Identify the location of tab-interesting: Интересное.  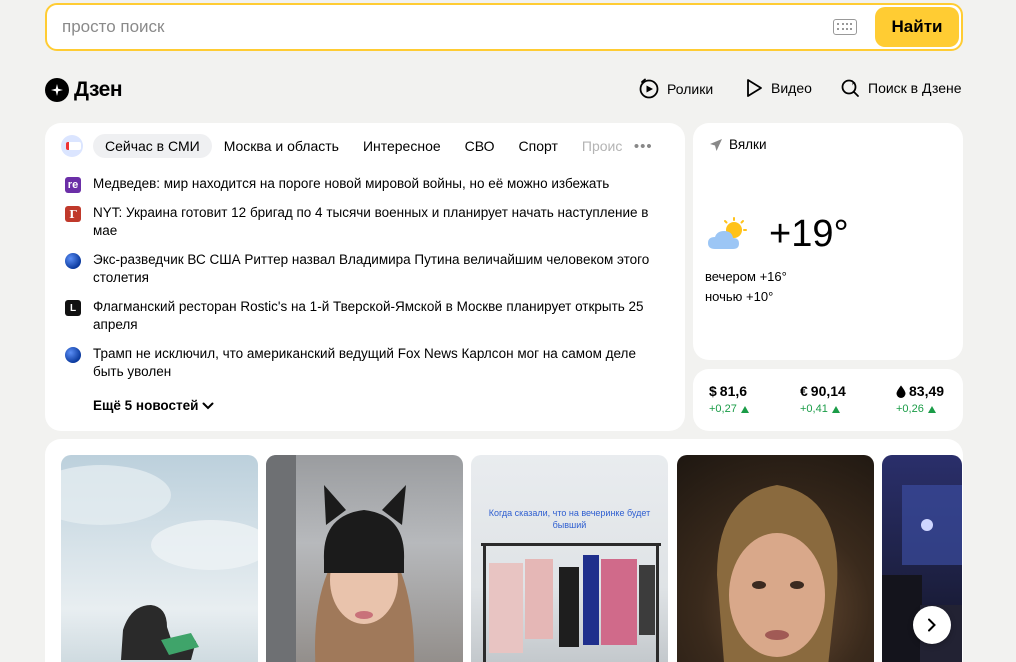
(402, 146).